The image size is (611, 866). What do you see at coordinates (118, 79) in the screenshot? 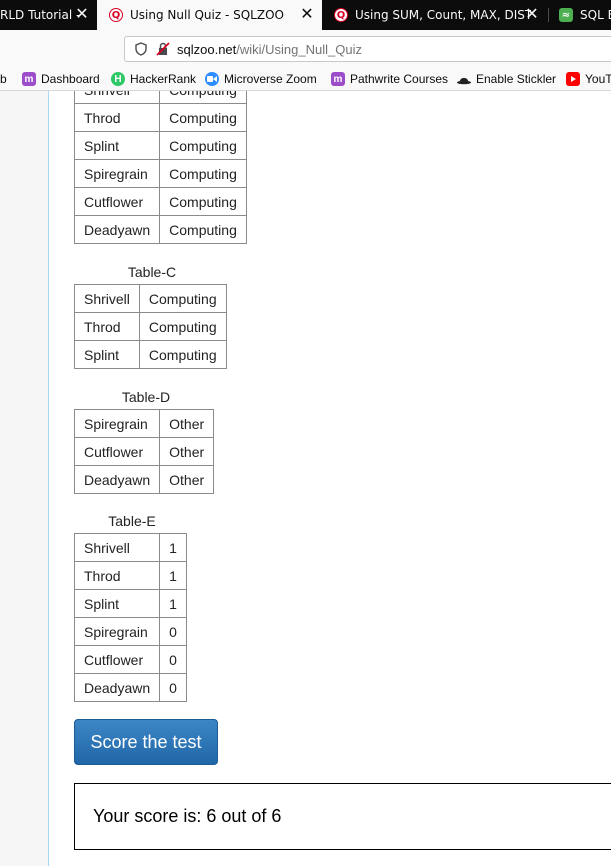
I see `hackerrank-icon: H` at bounding box center [118, 79].